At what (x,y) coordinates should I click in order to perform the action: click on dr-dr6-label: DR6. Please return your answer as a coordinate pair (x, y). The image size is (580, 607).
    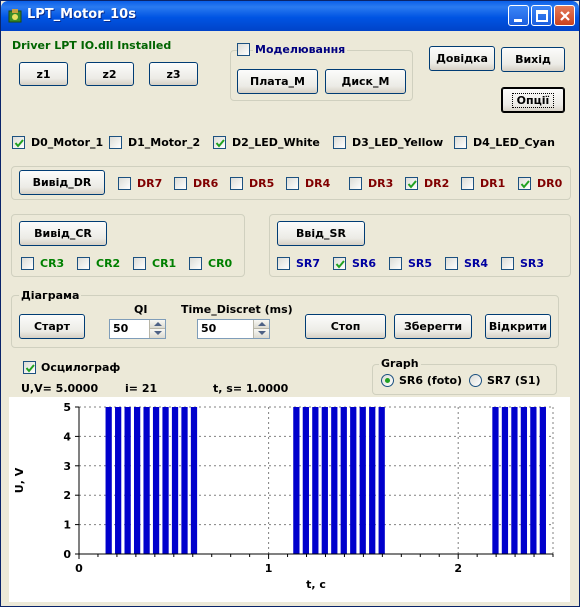
    Looking at the image, I should click on (206, 183).